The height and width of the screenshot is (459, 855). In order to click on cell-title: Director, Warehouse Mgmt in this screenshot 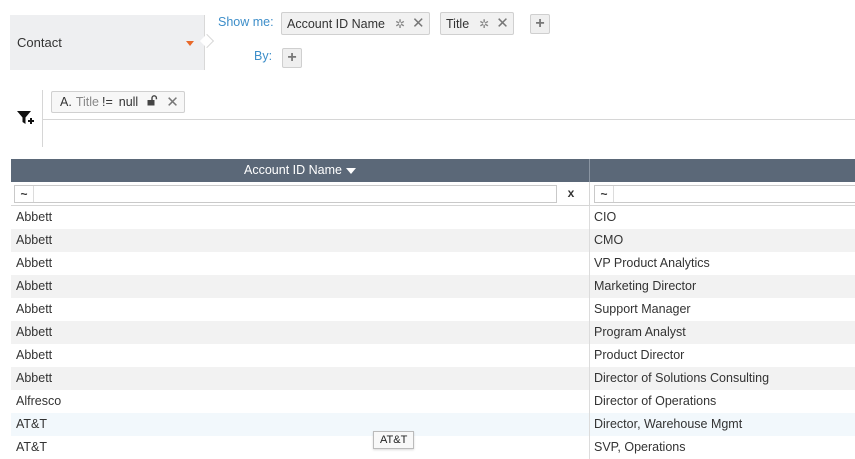, I will do `click(668, 424)`.